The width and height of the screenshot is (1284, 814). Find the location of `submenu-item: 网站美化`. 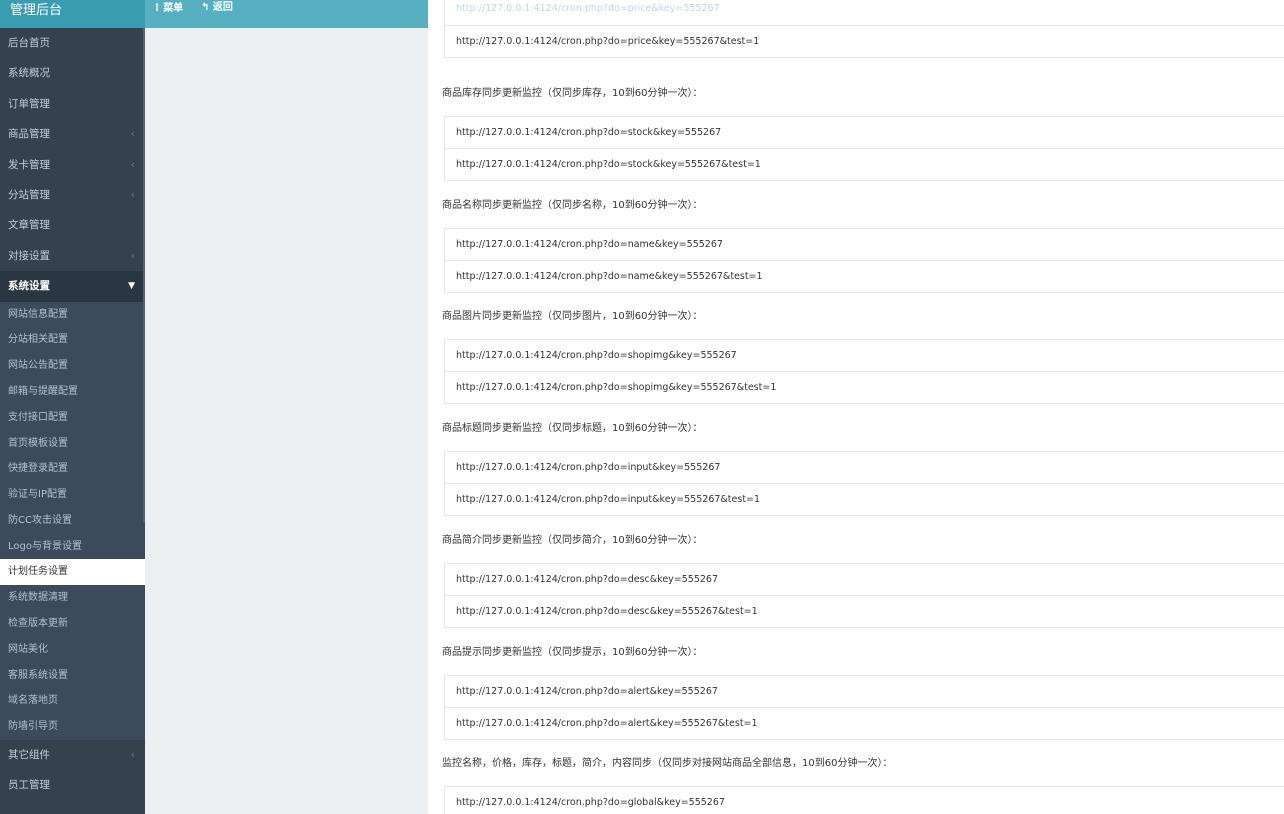

submenu-item: 网站美化 is located at coordinates (72, 650).